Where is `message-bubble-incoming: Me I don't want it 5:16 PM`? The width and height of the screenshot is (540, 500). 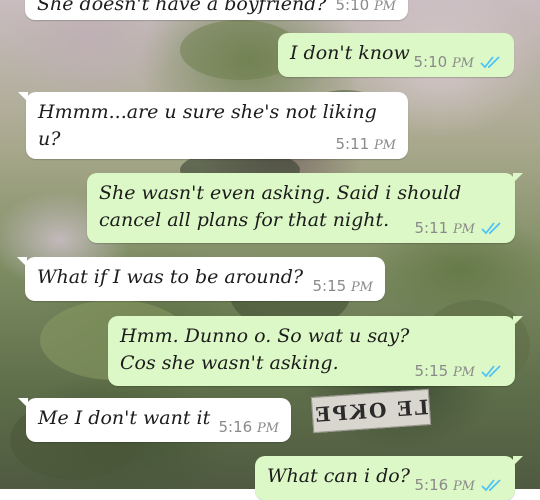 message-bubble-incoming: Me I don't want it 5:16 PM is located at coordinates (154, 420).